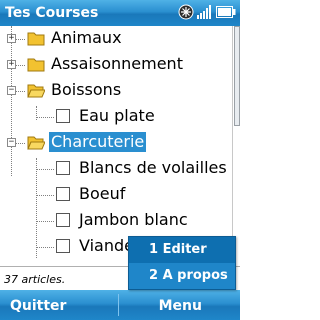  What do you see at coordinates (182, 250) in the screenshot?
I see `menu-item-edit: 1 Editer` at bounding box center [182, 250].